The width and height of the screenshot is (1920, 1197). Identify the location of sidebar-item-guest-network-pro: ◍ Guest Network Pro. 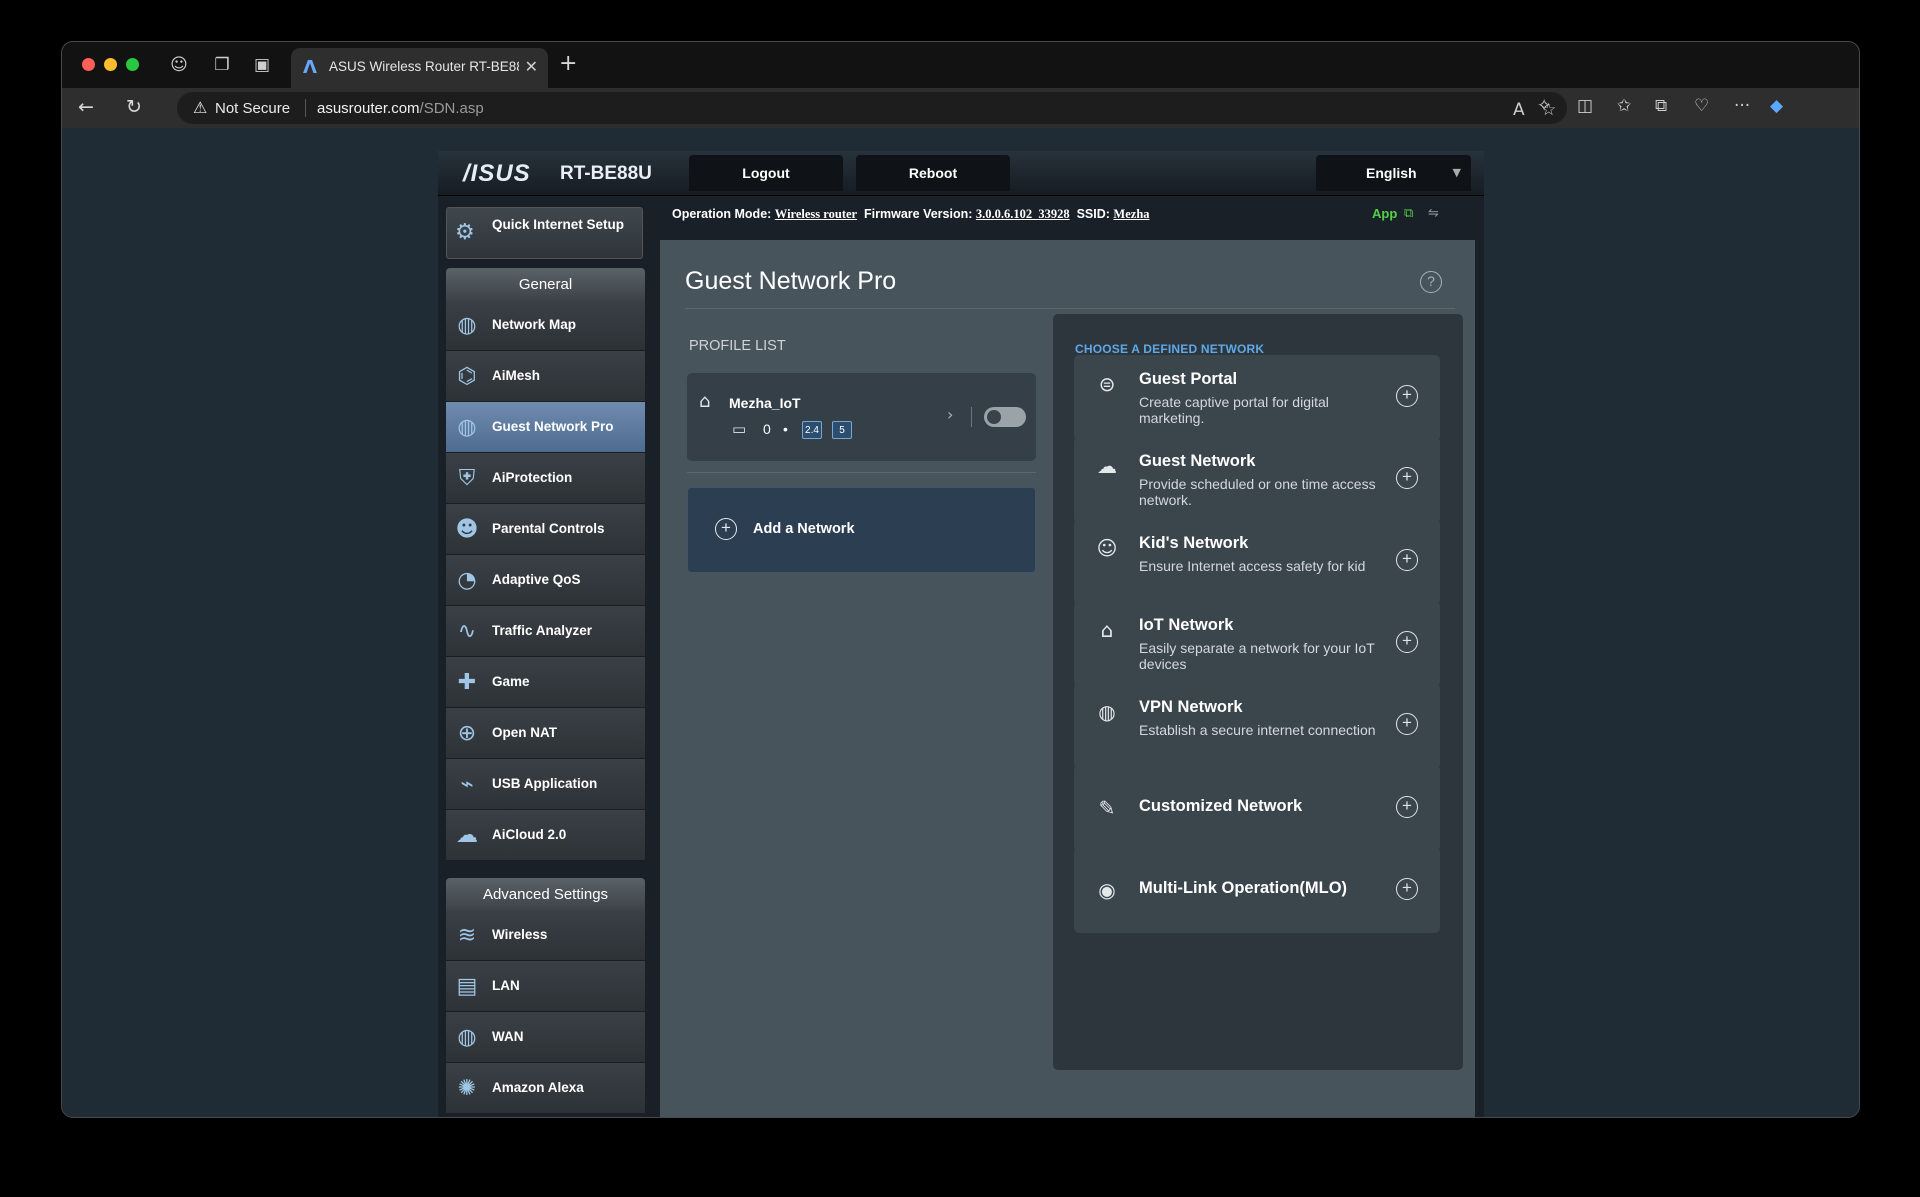
(545, 427).